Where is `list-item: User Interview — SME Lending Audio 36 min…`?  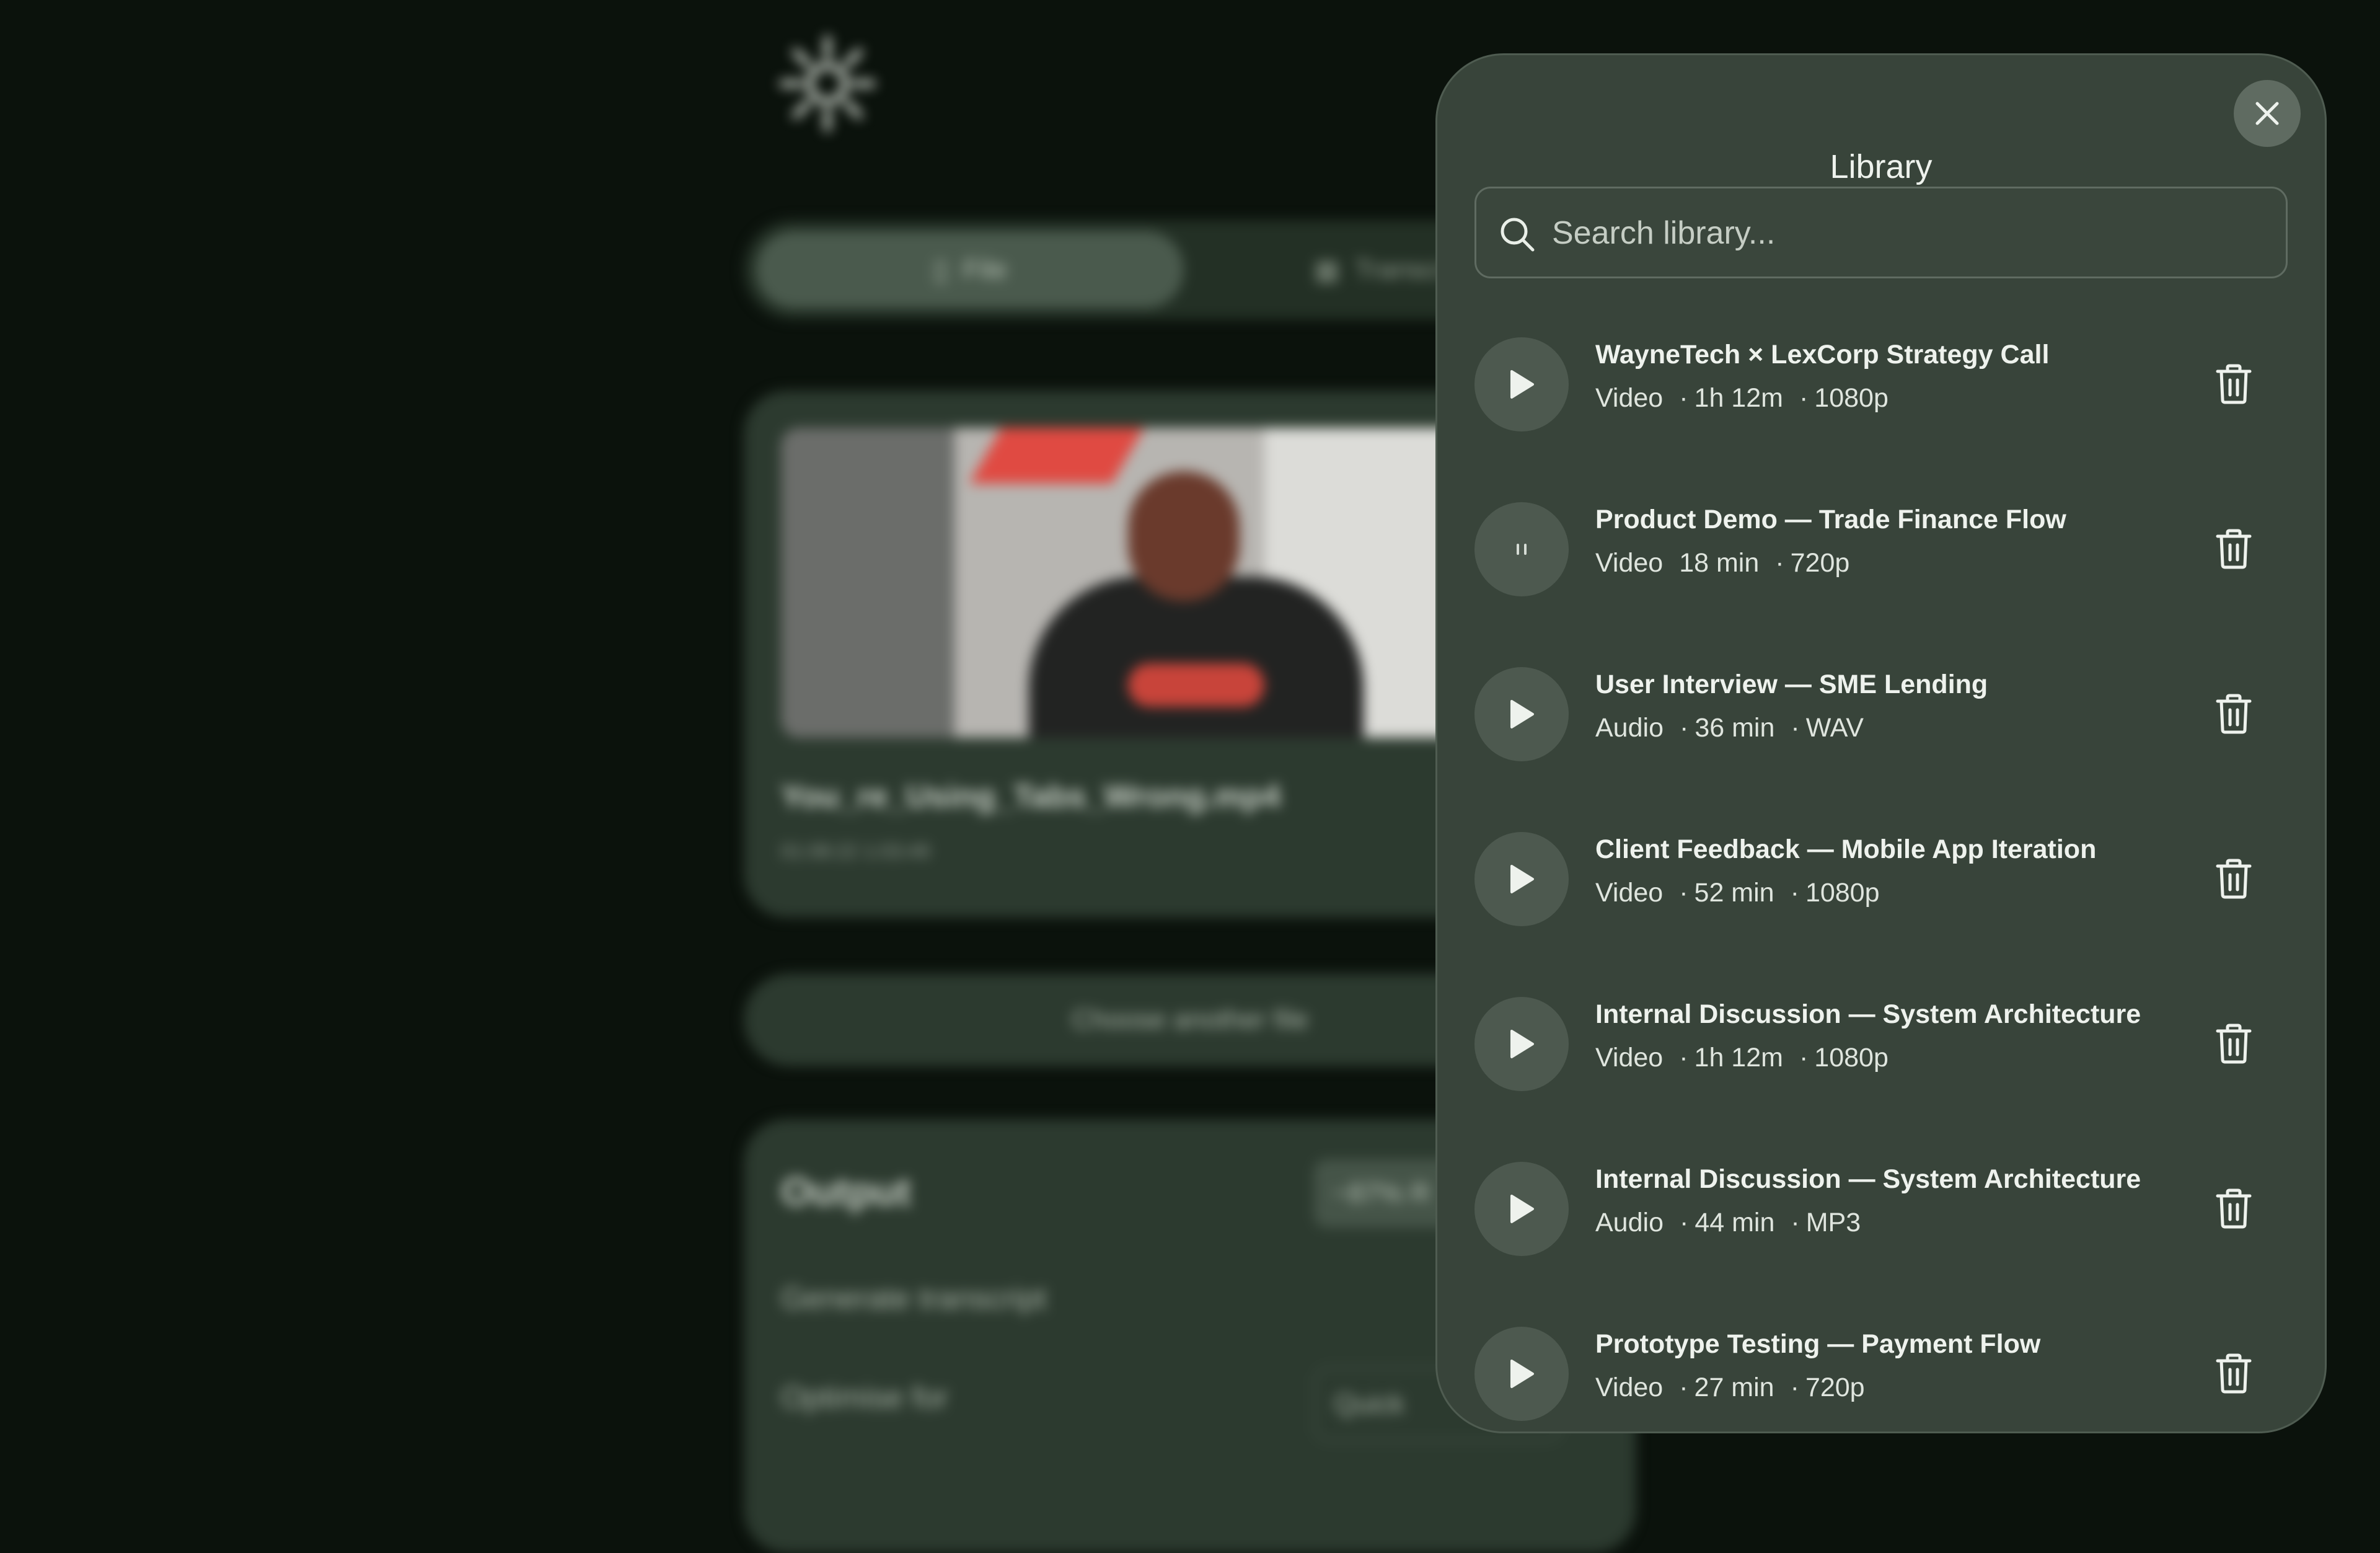 list-item: User Interview — SME Lending Audio 36 min… is located at coordinates (1883, 749).